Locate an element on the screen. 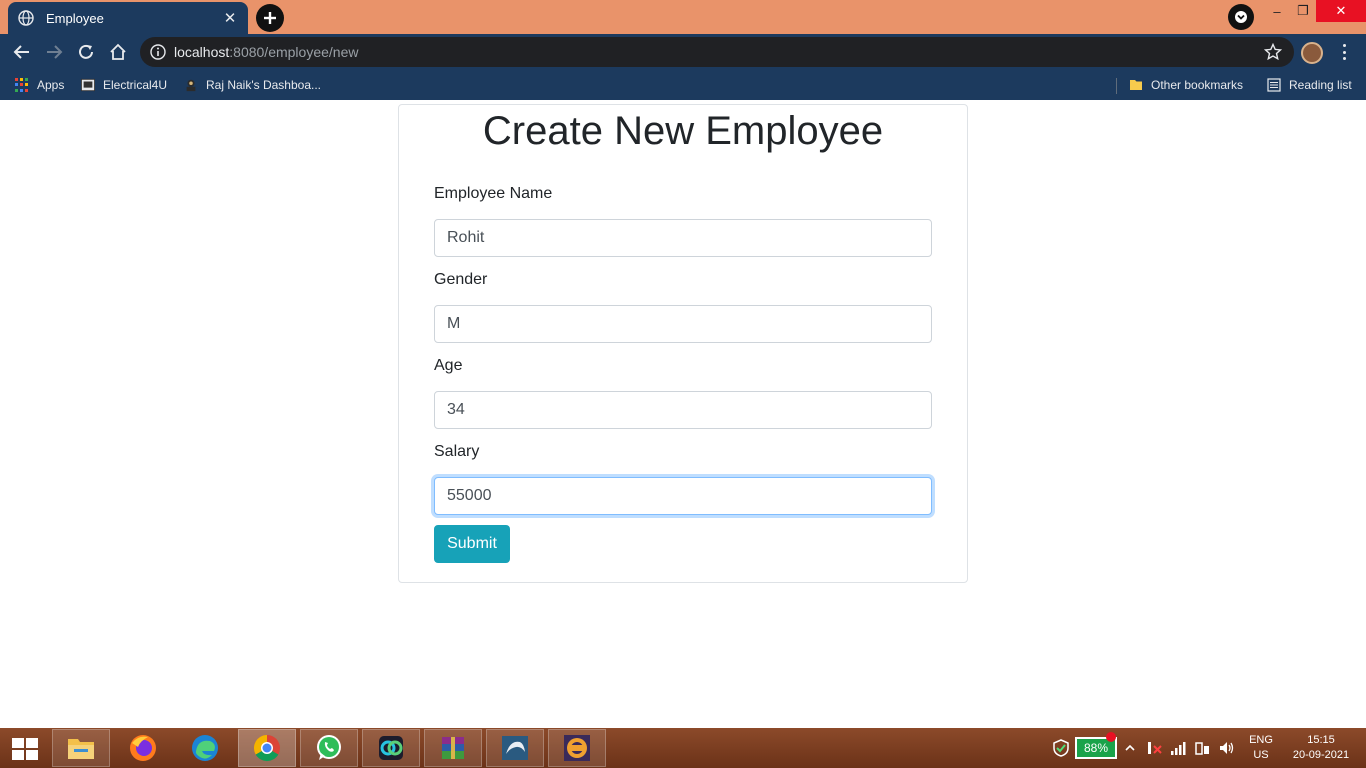 This screenshot has height=768, width=1366. age-label: Age is located at coordinates (448, 365).